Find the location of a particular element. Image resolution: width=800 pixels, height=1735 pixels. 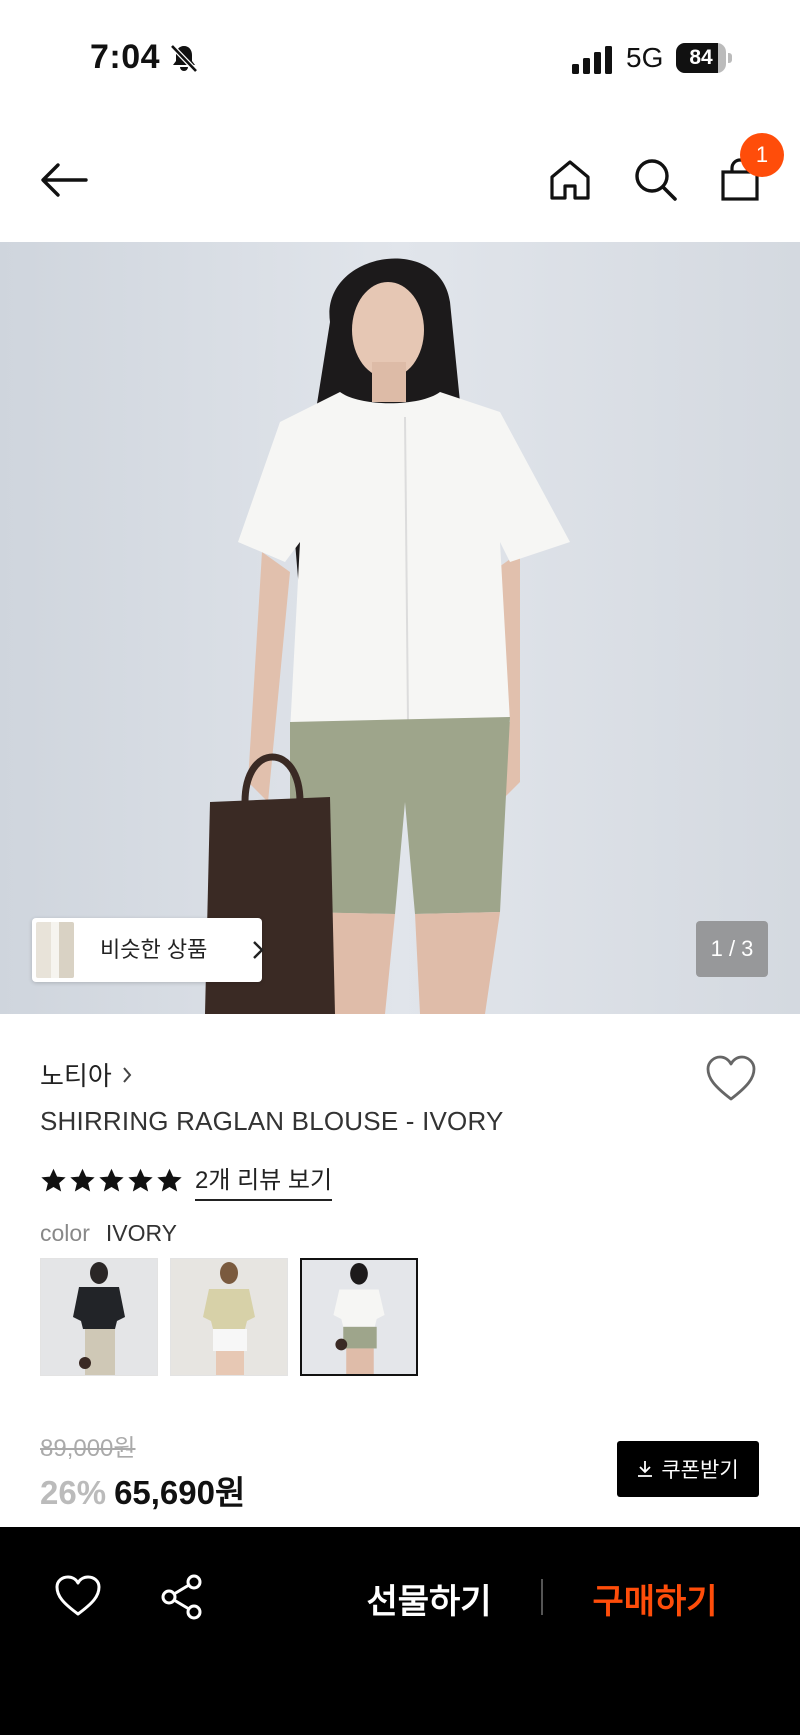

download-icon is located at coordinates (645, 1469).